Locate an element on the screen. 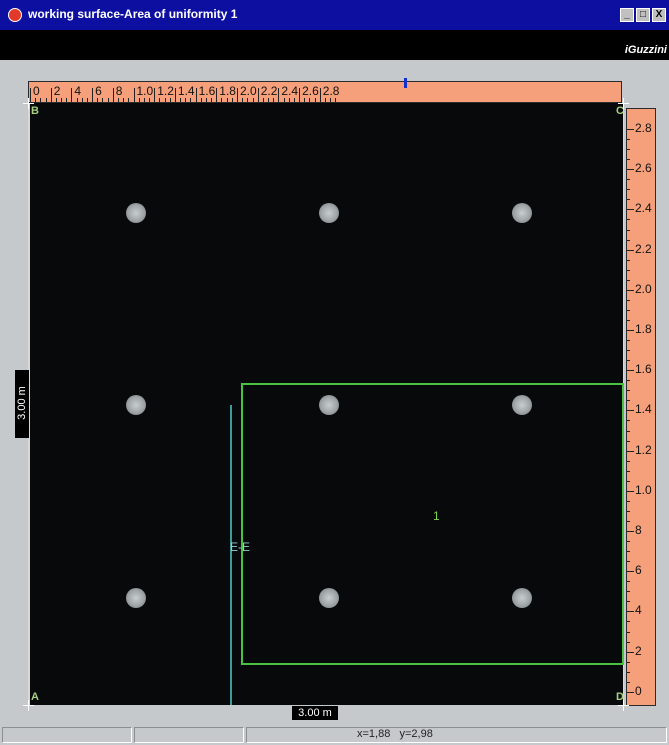 The width and height of the screenshot is (669, 745). app-icon is located at coordinates (15, 15).